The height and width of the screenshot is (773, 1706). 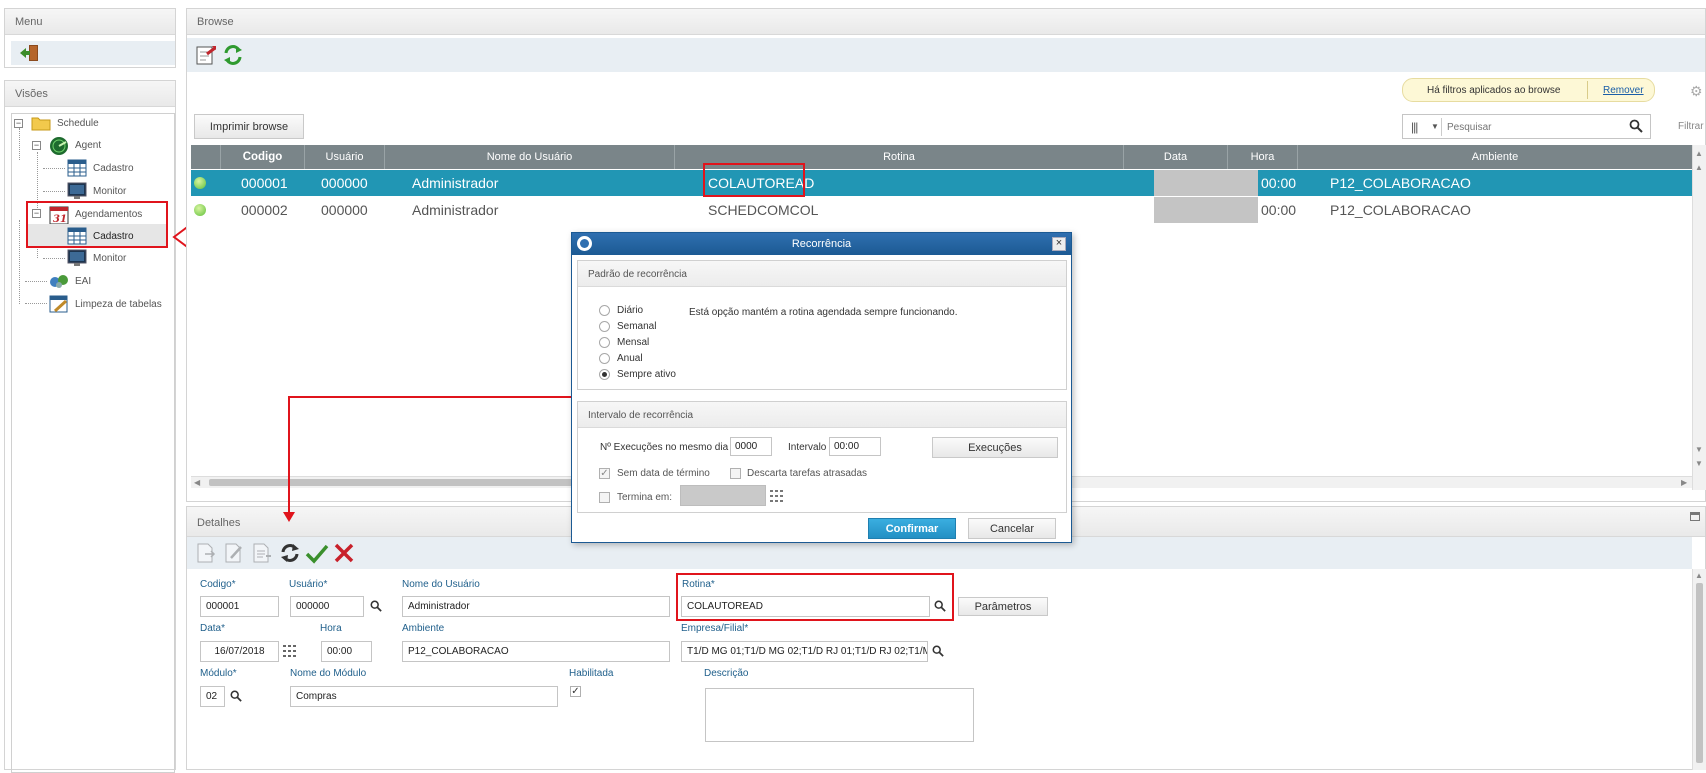 What do you see at coordinates (604, 358) in the screenshot?
I see `radio-anual` at bounding box center [604, 358].